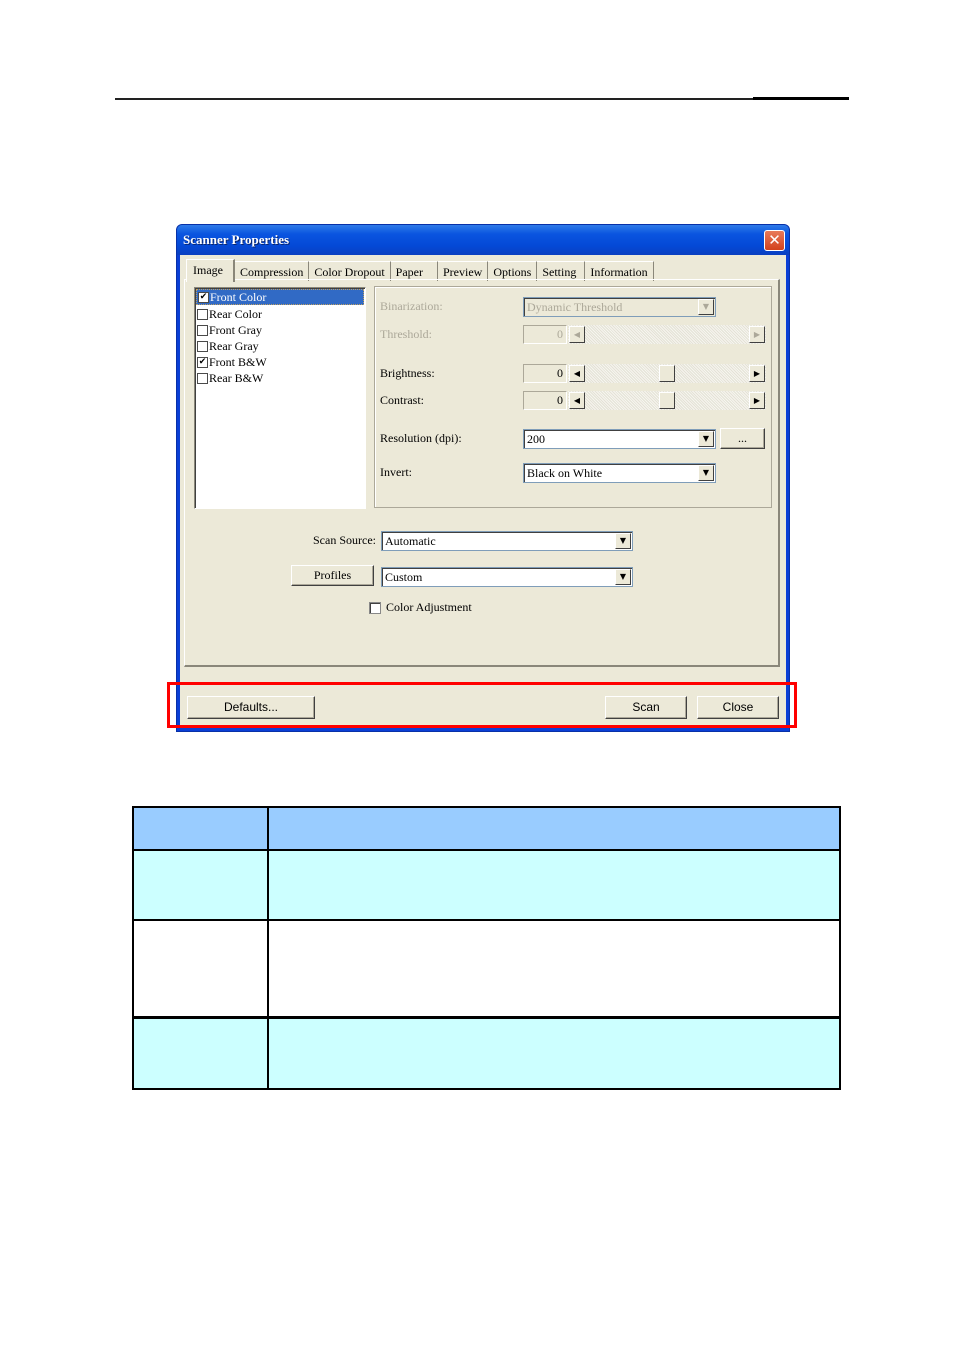 The image size is (954, 1352). Describe the element at coordinates (396, 472) in the screenshot. I see `invert-label: Invert:` at that location.